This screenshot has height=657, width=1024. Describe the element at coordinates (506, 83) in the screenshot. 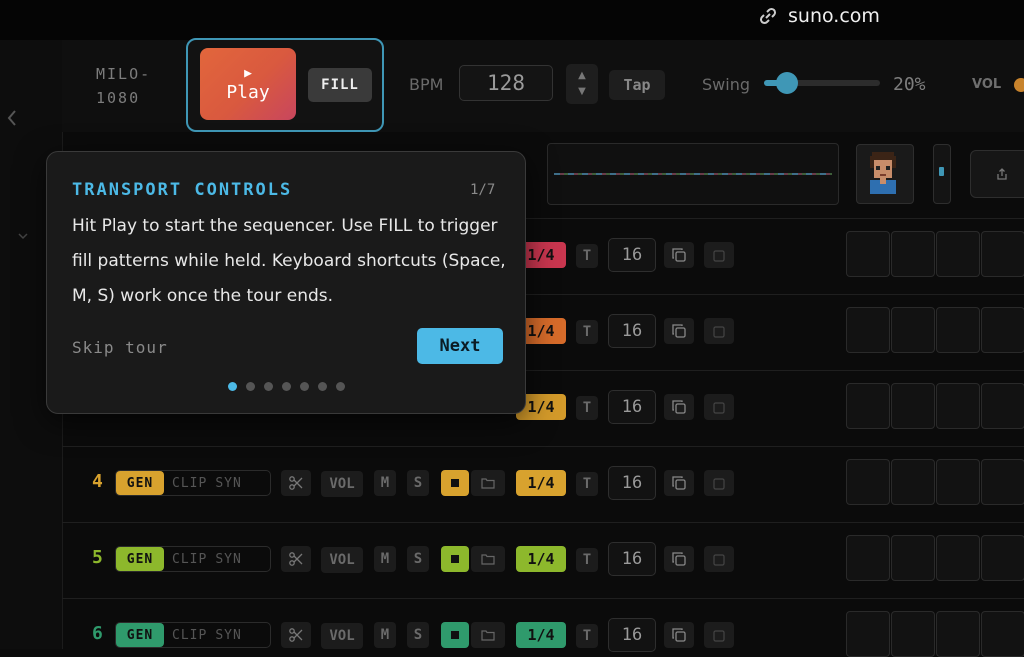

I see `bpm-input: 128` at that location.